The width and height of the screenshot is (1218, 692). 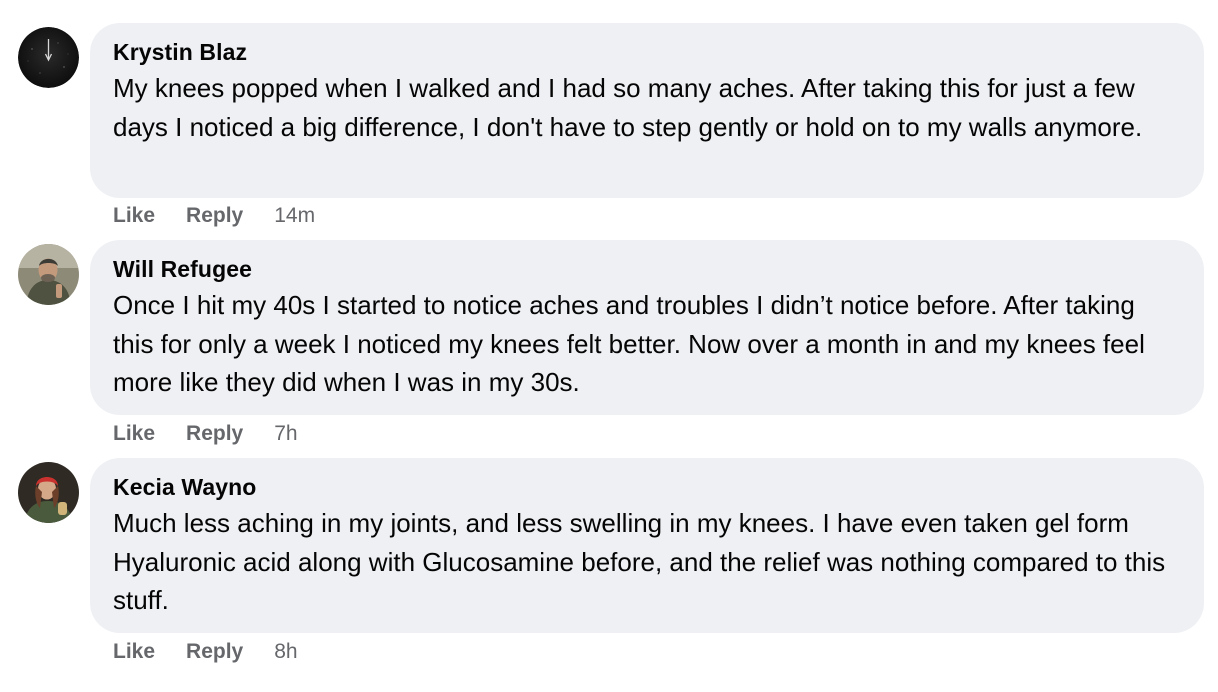 I want to click on comment-author: Krystin Blaz, so click(x=646, y=52).